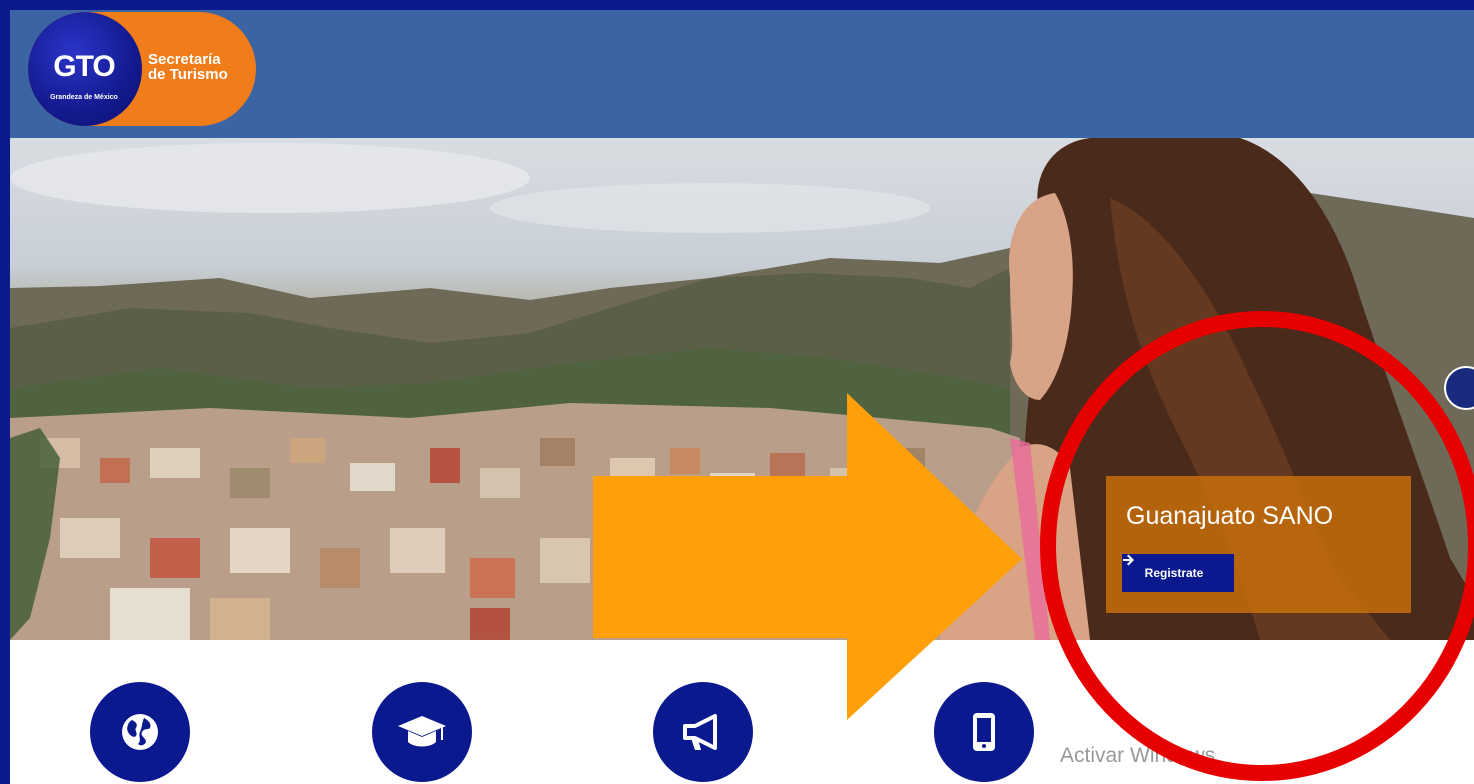 The width and height of the screenshot is (1474, 784). What do you see at coordinates (422, 732) in the screenshot?
I see `graduation-cap-icon` at bounding box center [422, 732].